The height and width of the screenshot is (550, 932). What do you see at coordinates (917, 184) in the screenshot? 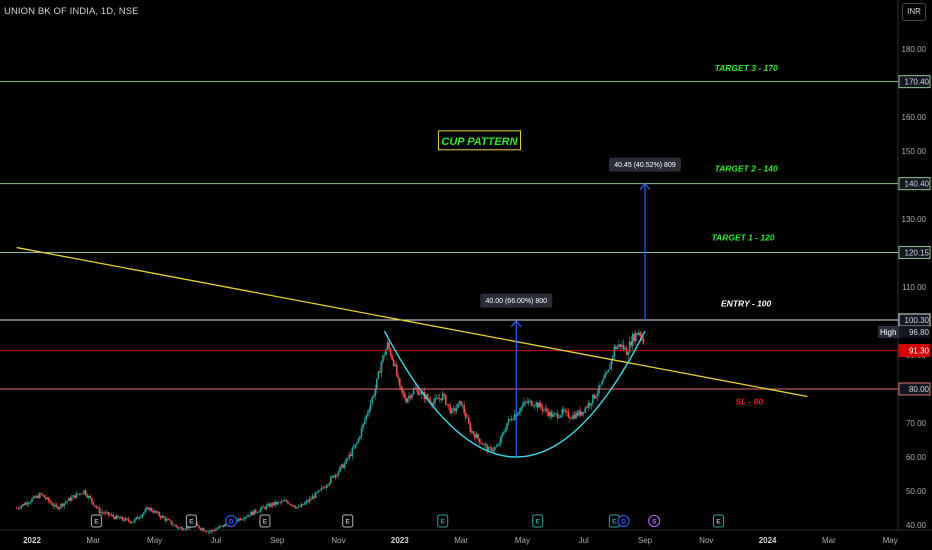
I see `level-price-label: 140.40` at bounding box center [917, 184].